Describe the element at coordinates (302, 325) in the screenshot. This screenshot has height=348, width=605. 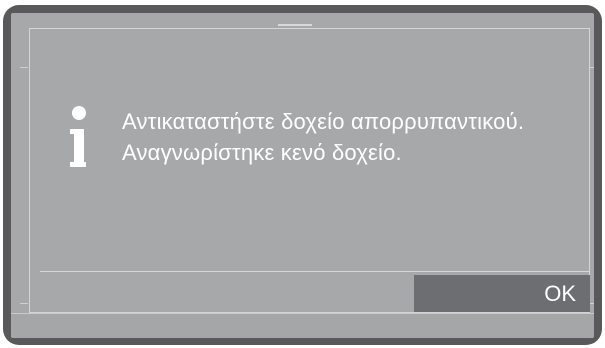
I see `bottom-strip` at that location.